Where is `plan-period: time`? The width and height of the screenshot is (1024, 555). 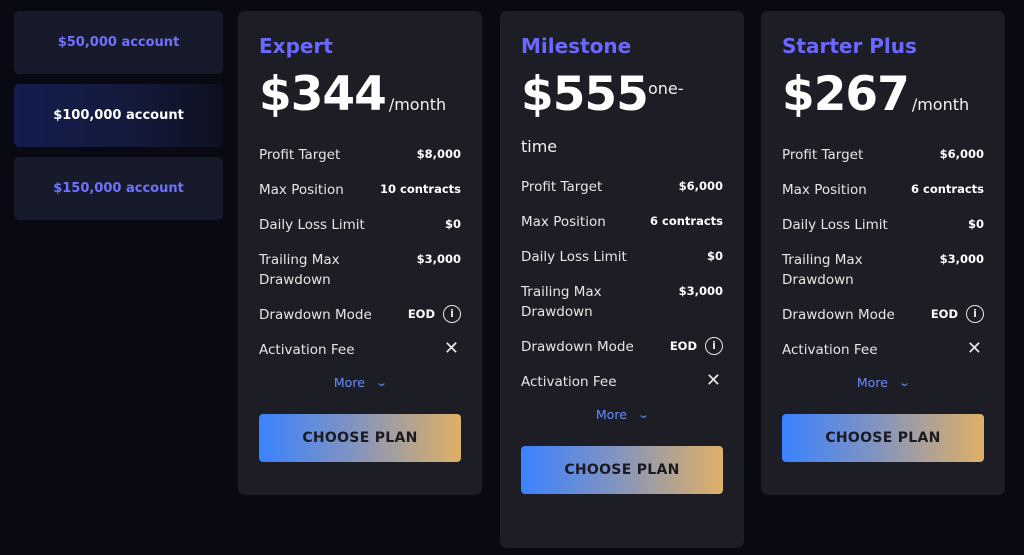
plan-period: time is located at coordinates (539, 146).